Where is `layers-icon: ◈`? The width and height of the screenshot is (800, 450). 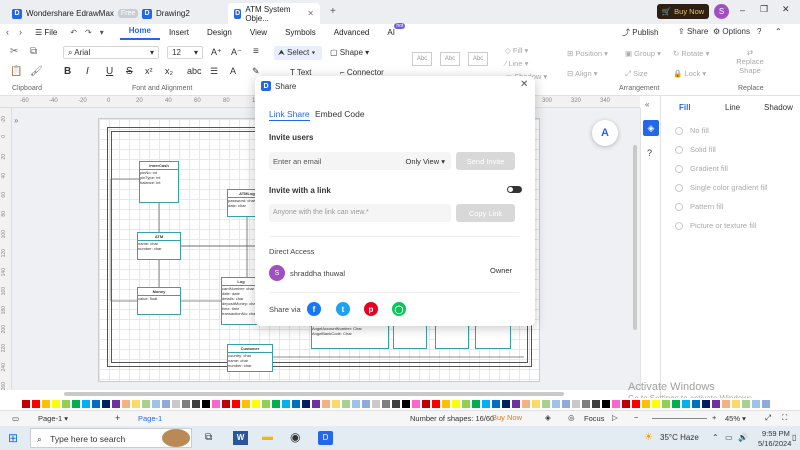
layers-icon: ◈ is located at coordinates (548, 417).